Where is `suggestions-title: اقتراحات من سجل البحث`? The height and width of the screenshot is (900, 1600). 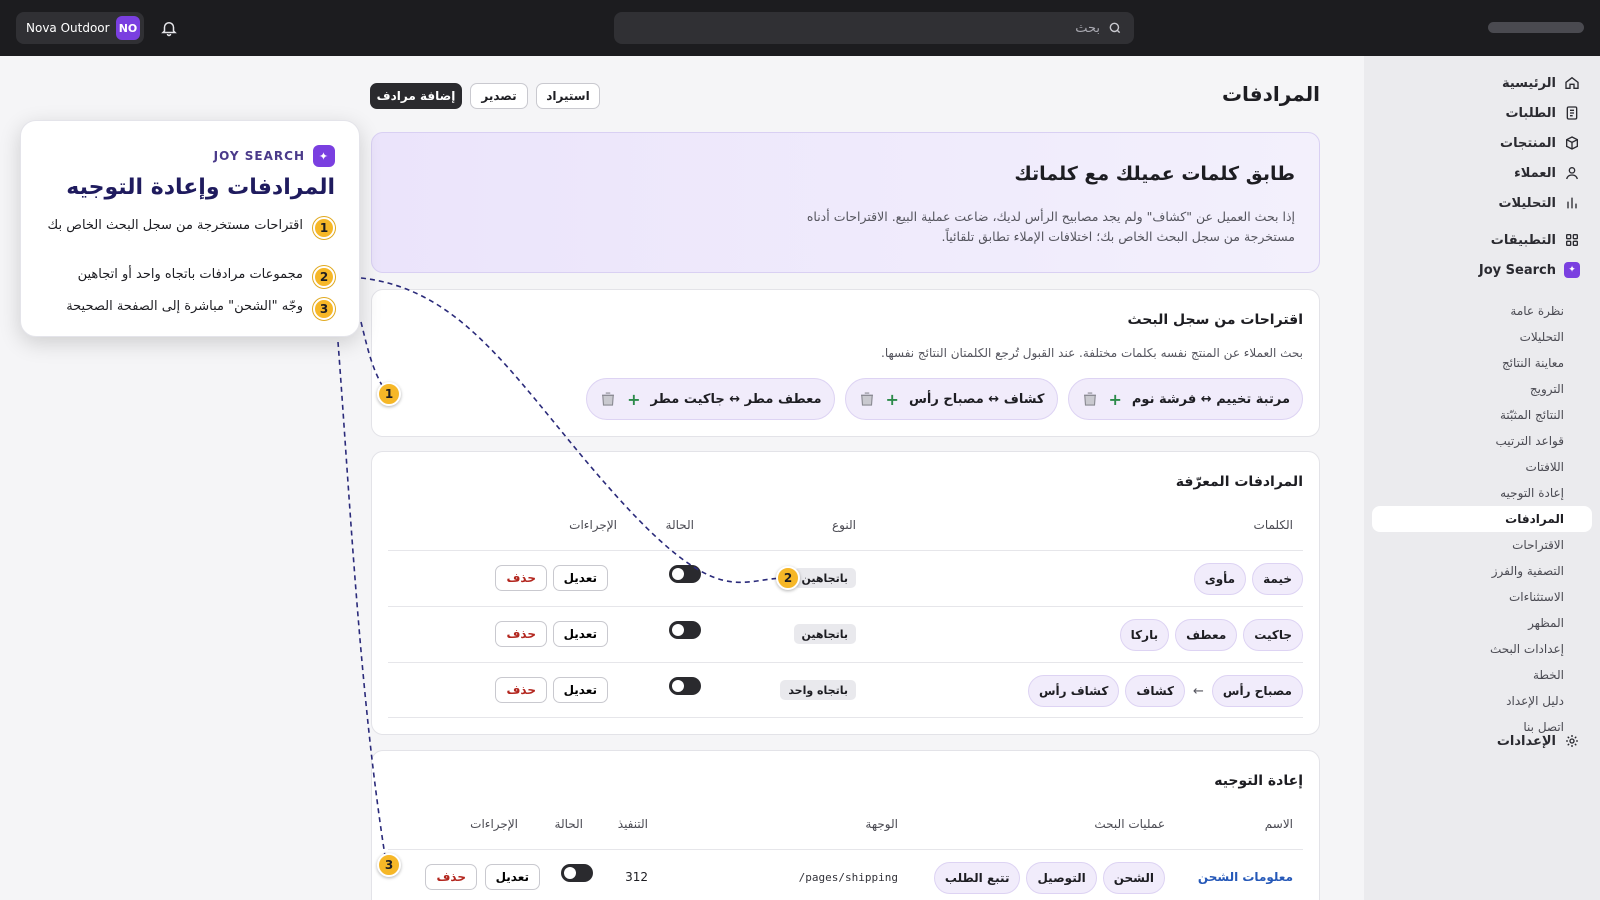 suggestions-title: اقتراحات من سجل البحث is located at coordinates (1215, 320).